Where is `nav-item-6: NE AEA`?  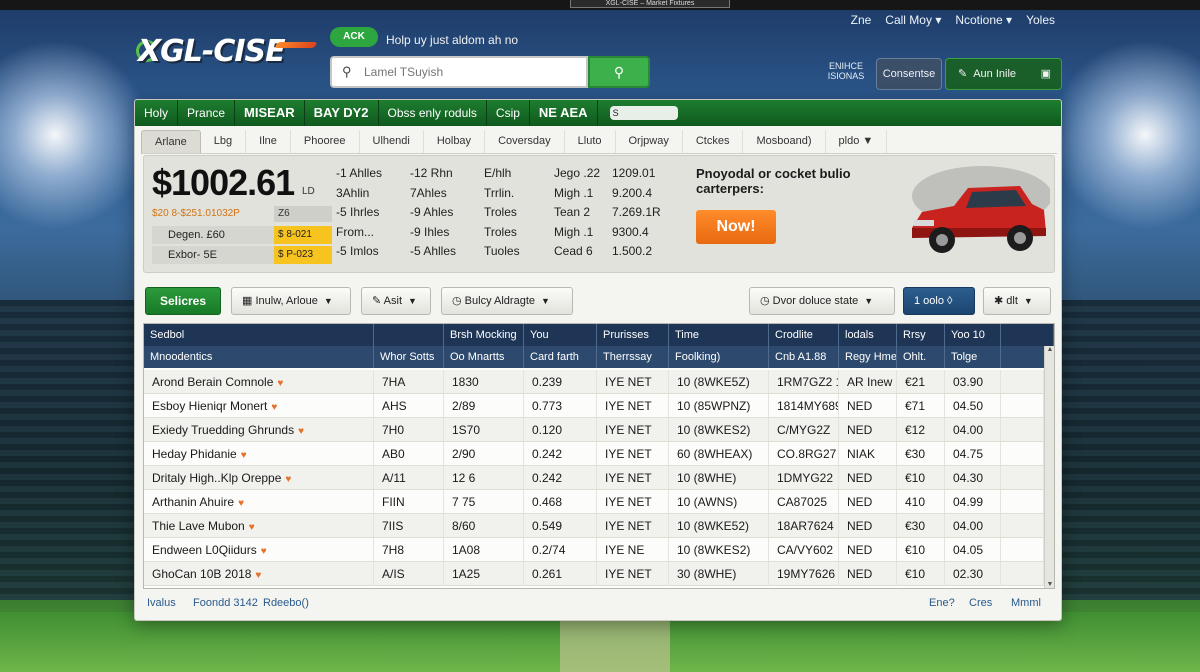
nav-item-6: NE AEA is located at coordinates (564, 113).